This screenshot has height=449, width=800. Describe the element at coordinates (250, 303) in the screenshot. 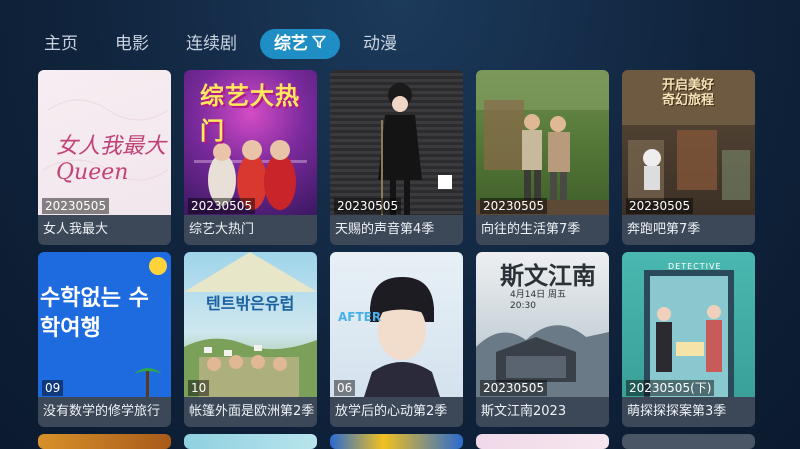

I see `poster-logo-text: 텐트밖은유럽` at that location.